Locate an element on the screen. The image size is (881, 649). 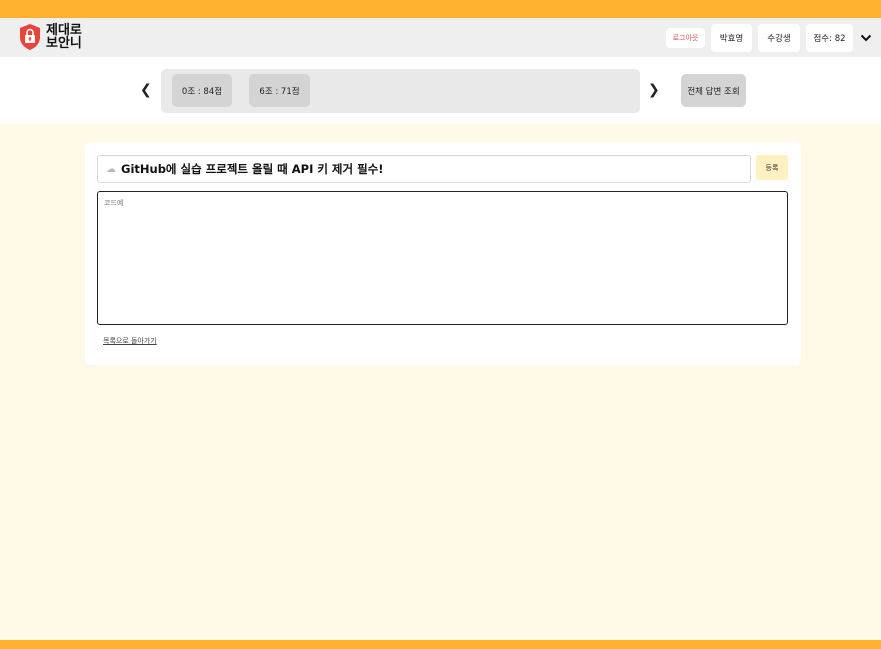
all-answers-button: 전체 답변 조회 is located at coordinates (713, 90).